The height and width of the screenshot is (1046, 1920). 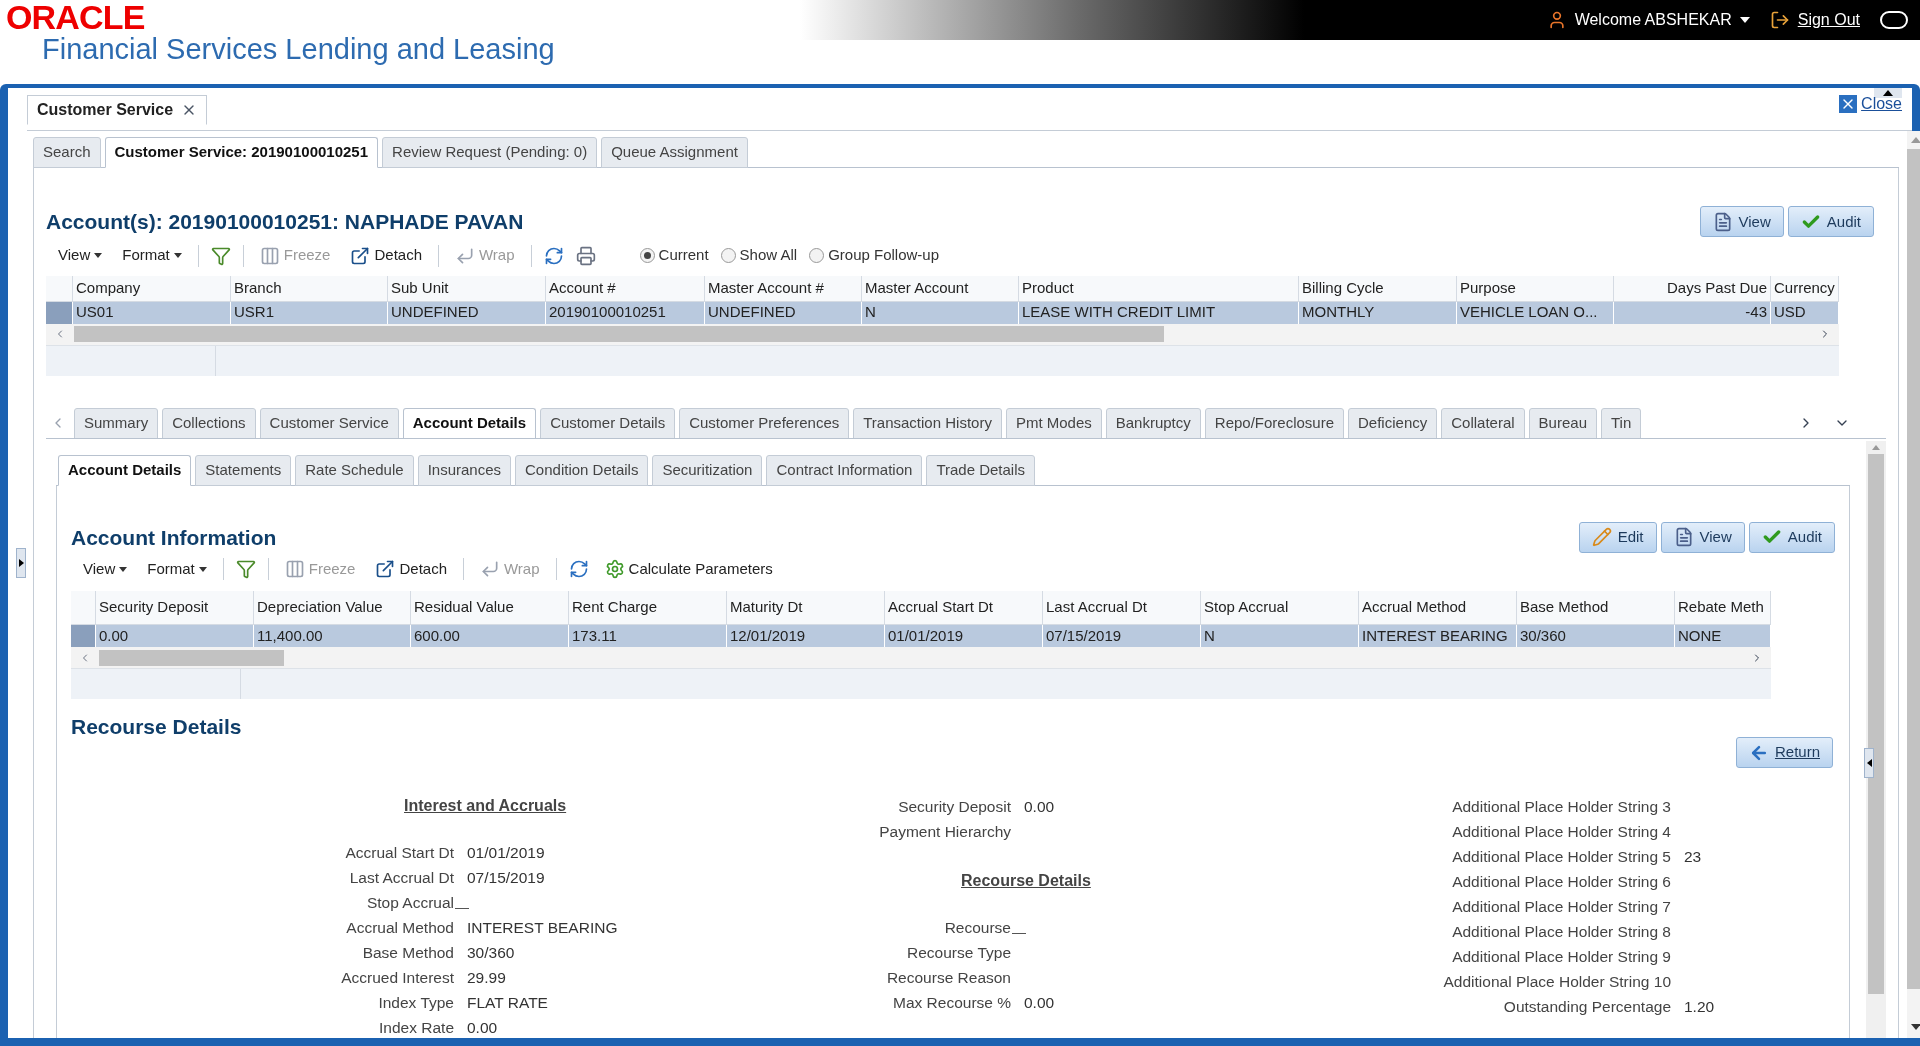 I want to click on column-header: Last Accrual Dt, so click(x=1122, y=607).